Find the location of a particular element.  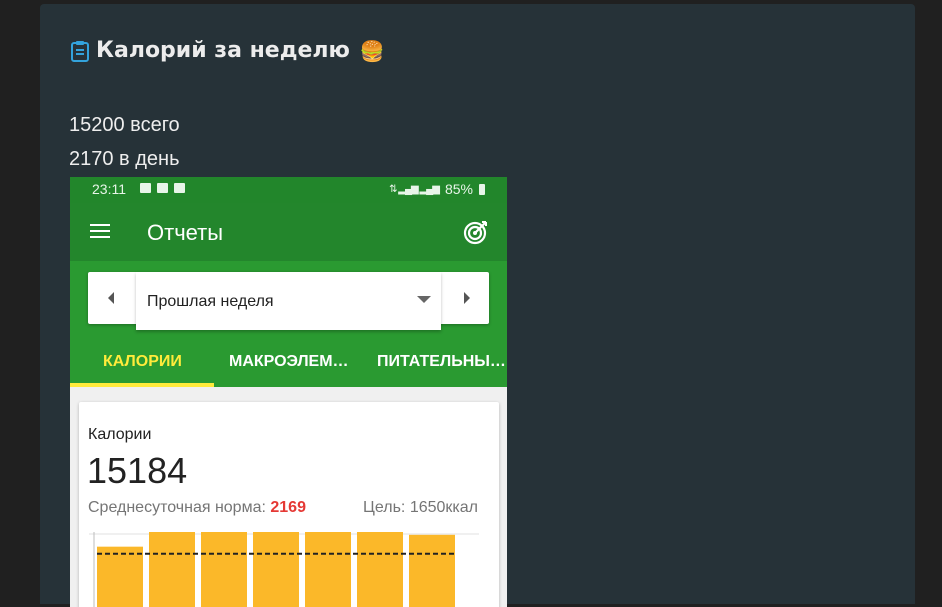

tab-calories: КАЛОРИИ is located at coordinates (142, 362).